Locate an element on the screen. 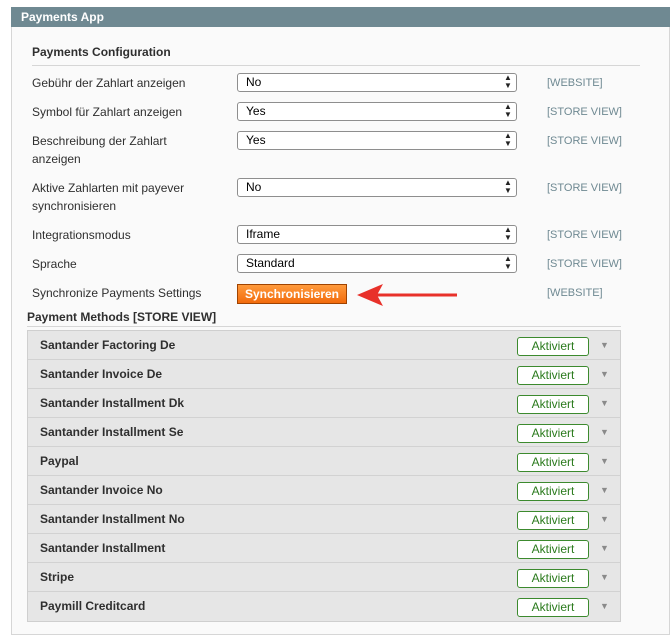 This screenshot has width=670, height=638. payment-method-row: Santander Factoring De Aktiviert ▼ is located at coordinates (324, 345).